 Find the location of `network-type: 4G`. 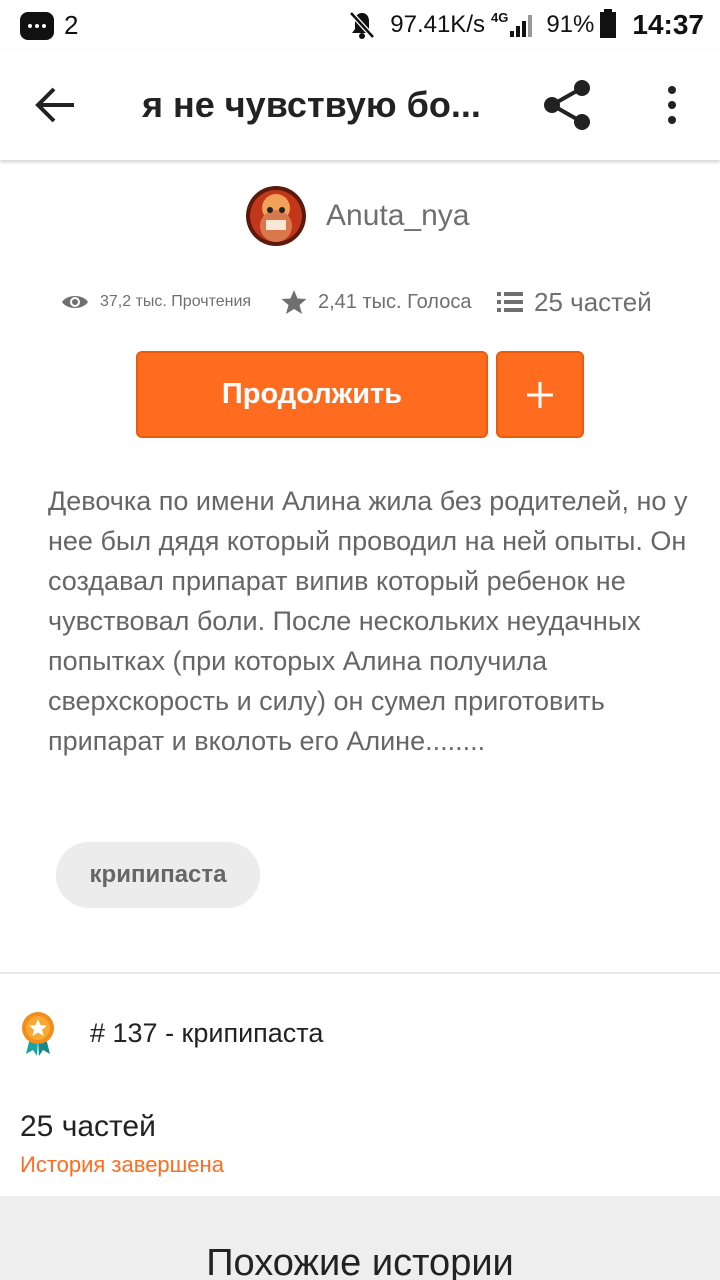

network-type: 4G is located at coordinates (499, 17).